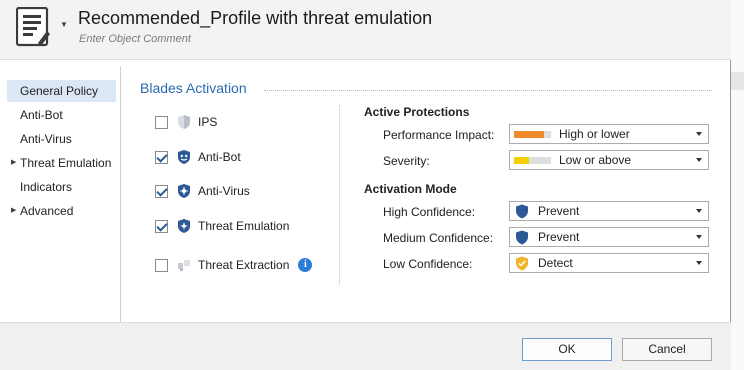 The width and height of the screenshot is (744, 370). I want to click on object-comment-field: Enter Object Comment, so click(135, 39).